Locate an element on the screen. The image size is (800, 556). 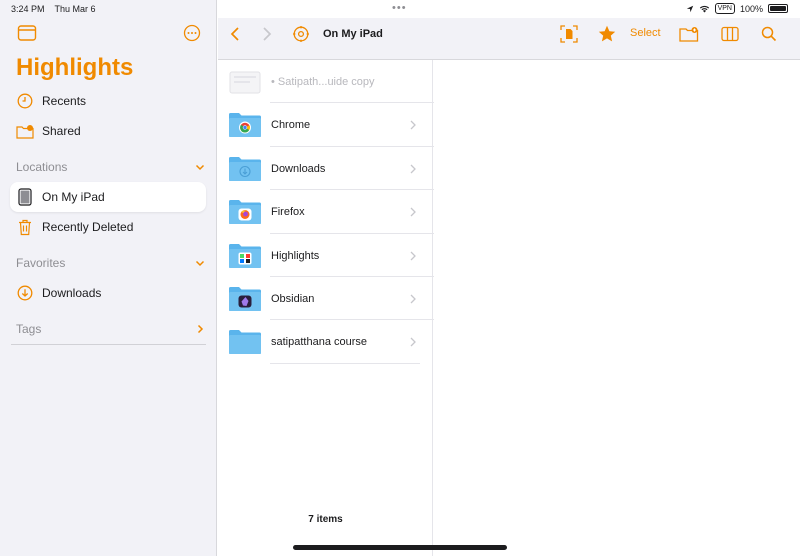
list-item-ghost-document: • Satipath...uide copy is located at coordinates (324, 81).